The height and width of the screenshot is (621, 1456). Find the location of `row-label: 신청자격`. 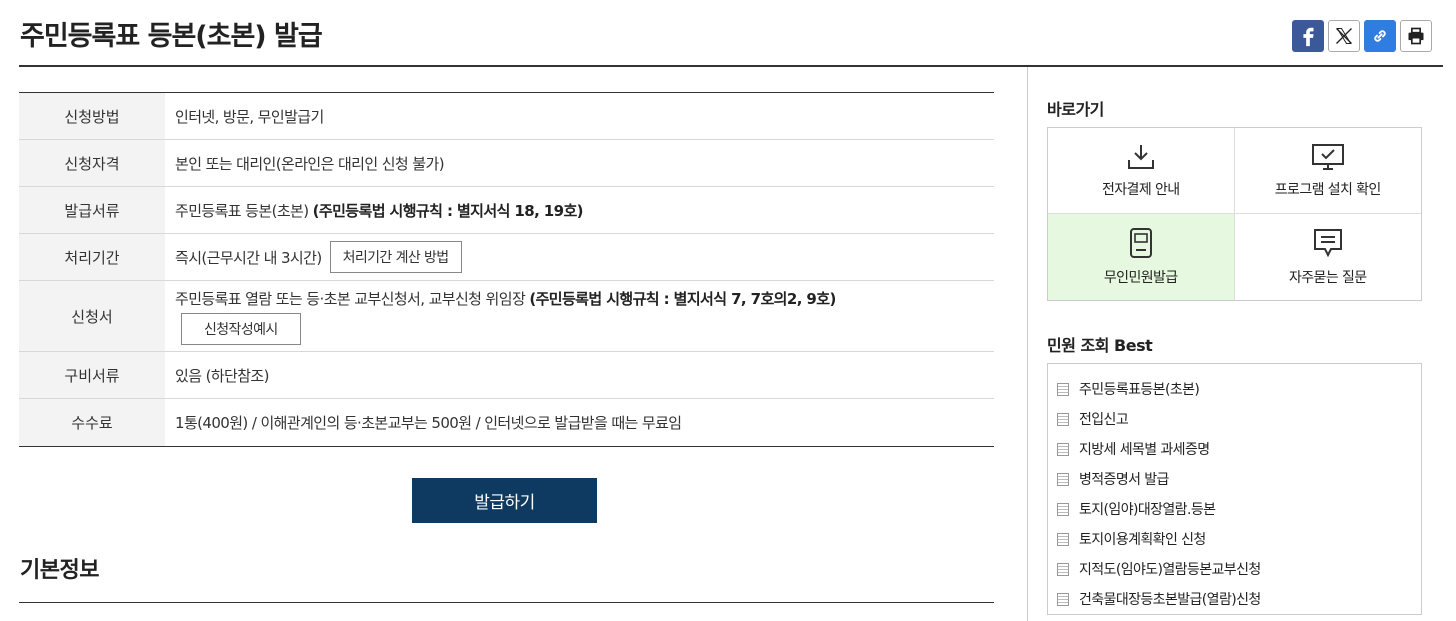

row-label: 신청자격 is located at coordinates (92, 163).